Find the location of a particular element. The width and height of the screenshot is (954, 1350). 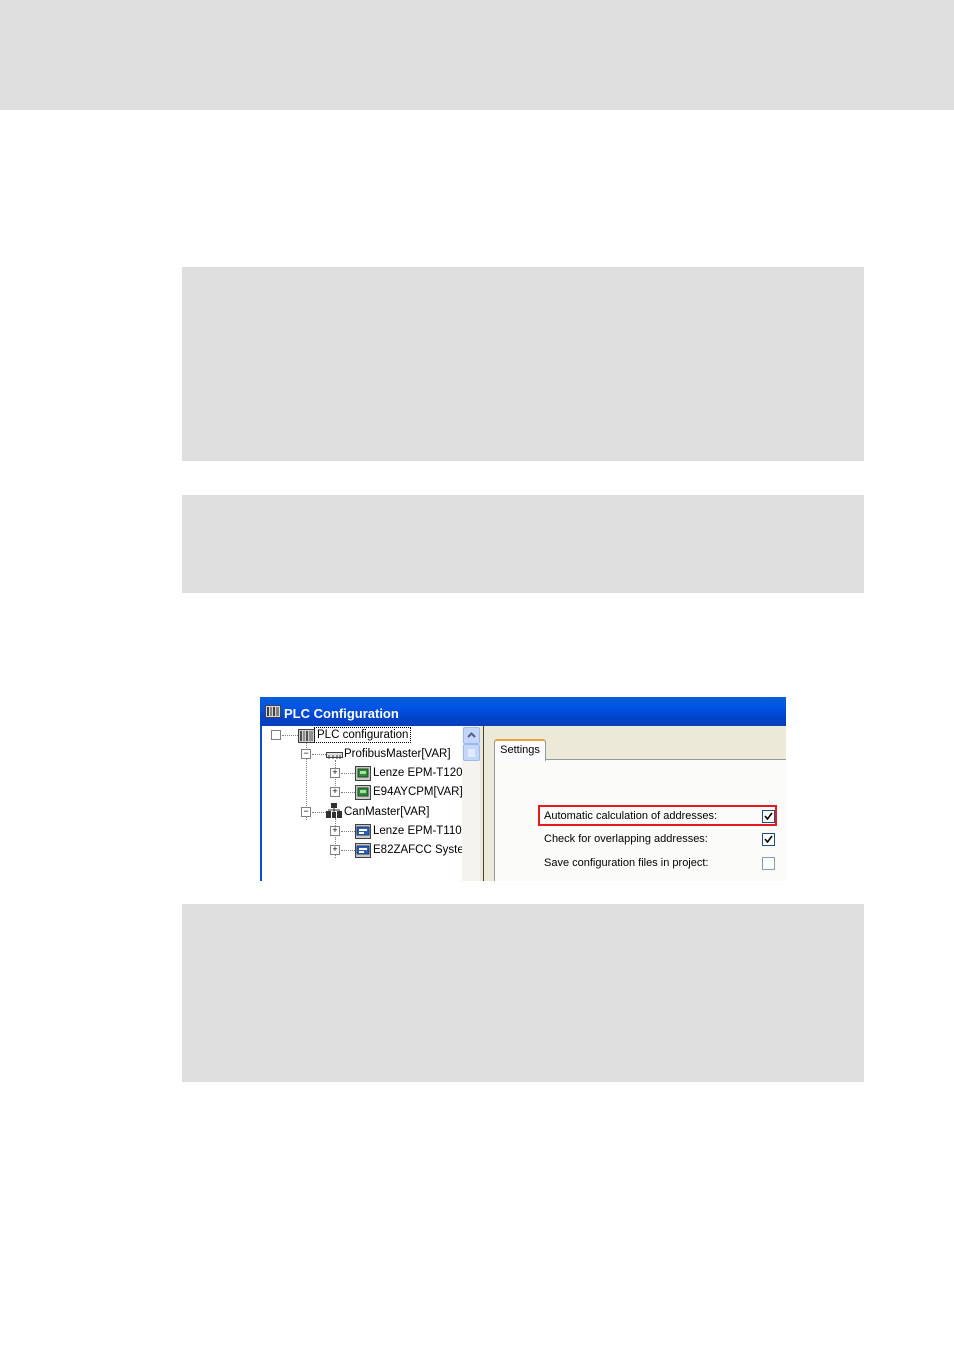

check-overlap-checkbox is located at coordinates (768, 839).